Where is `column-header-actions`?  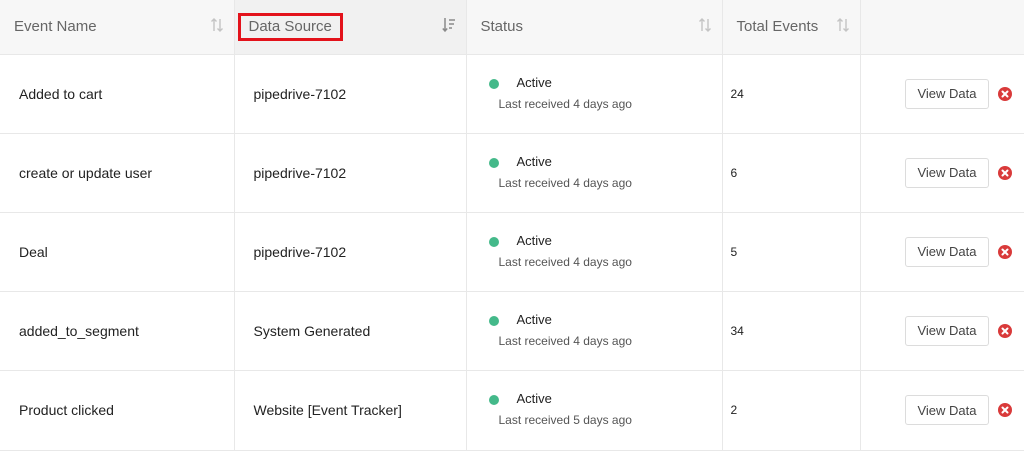
column-header-actions is located at coordinates (942, 27).